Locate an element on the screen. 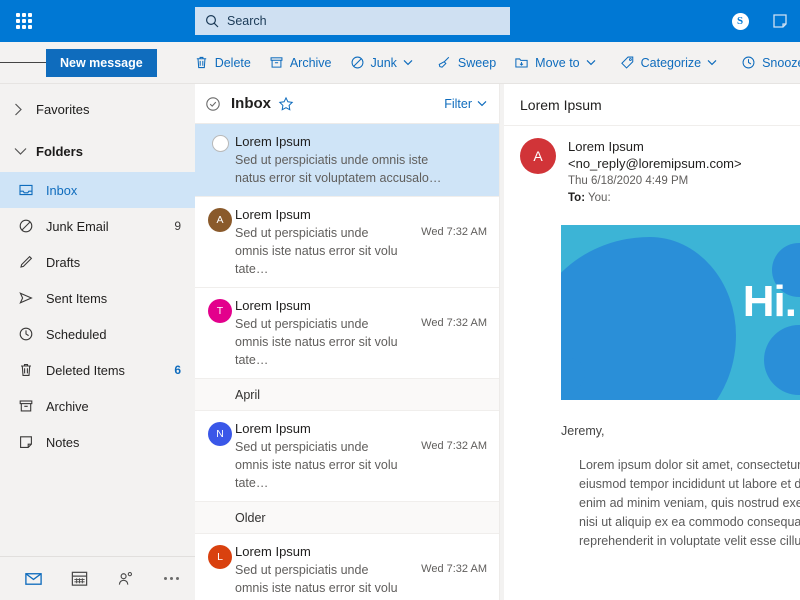 The image size is (800, 600). sidebar-group-label: Favorites is located at coordinates (63, 109).